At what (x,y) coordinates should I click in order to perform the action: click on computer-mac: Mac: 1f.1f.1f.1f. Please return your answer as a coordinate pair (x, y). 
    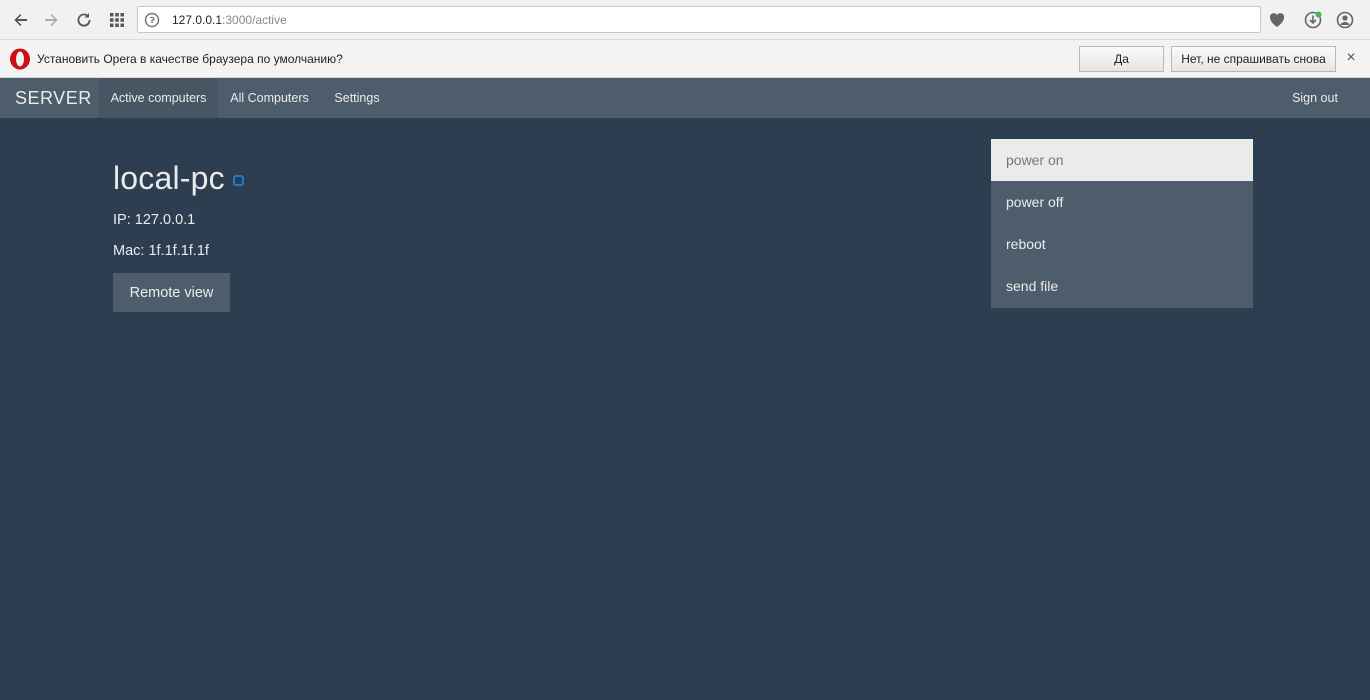
    Looking at the image, I should click on (161, 251).